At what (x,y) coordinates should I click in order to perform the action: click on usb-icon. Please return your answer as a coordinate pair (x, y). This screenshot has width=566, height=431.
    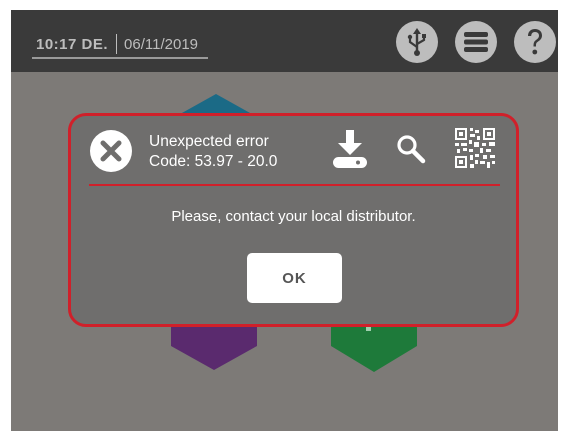
    Looking at the image, I should click on (416, 42).